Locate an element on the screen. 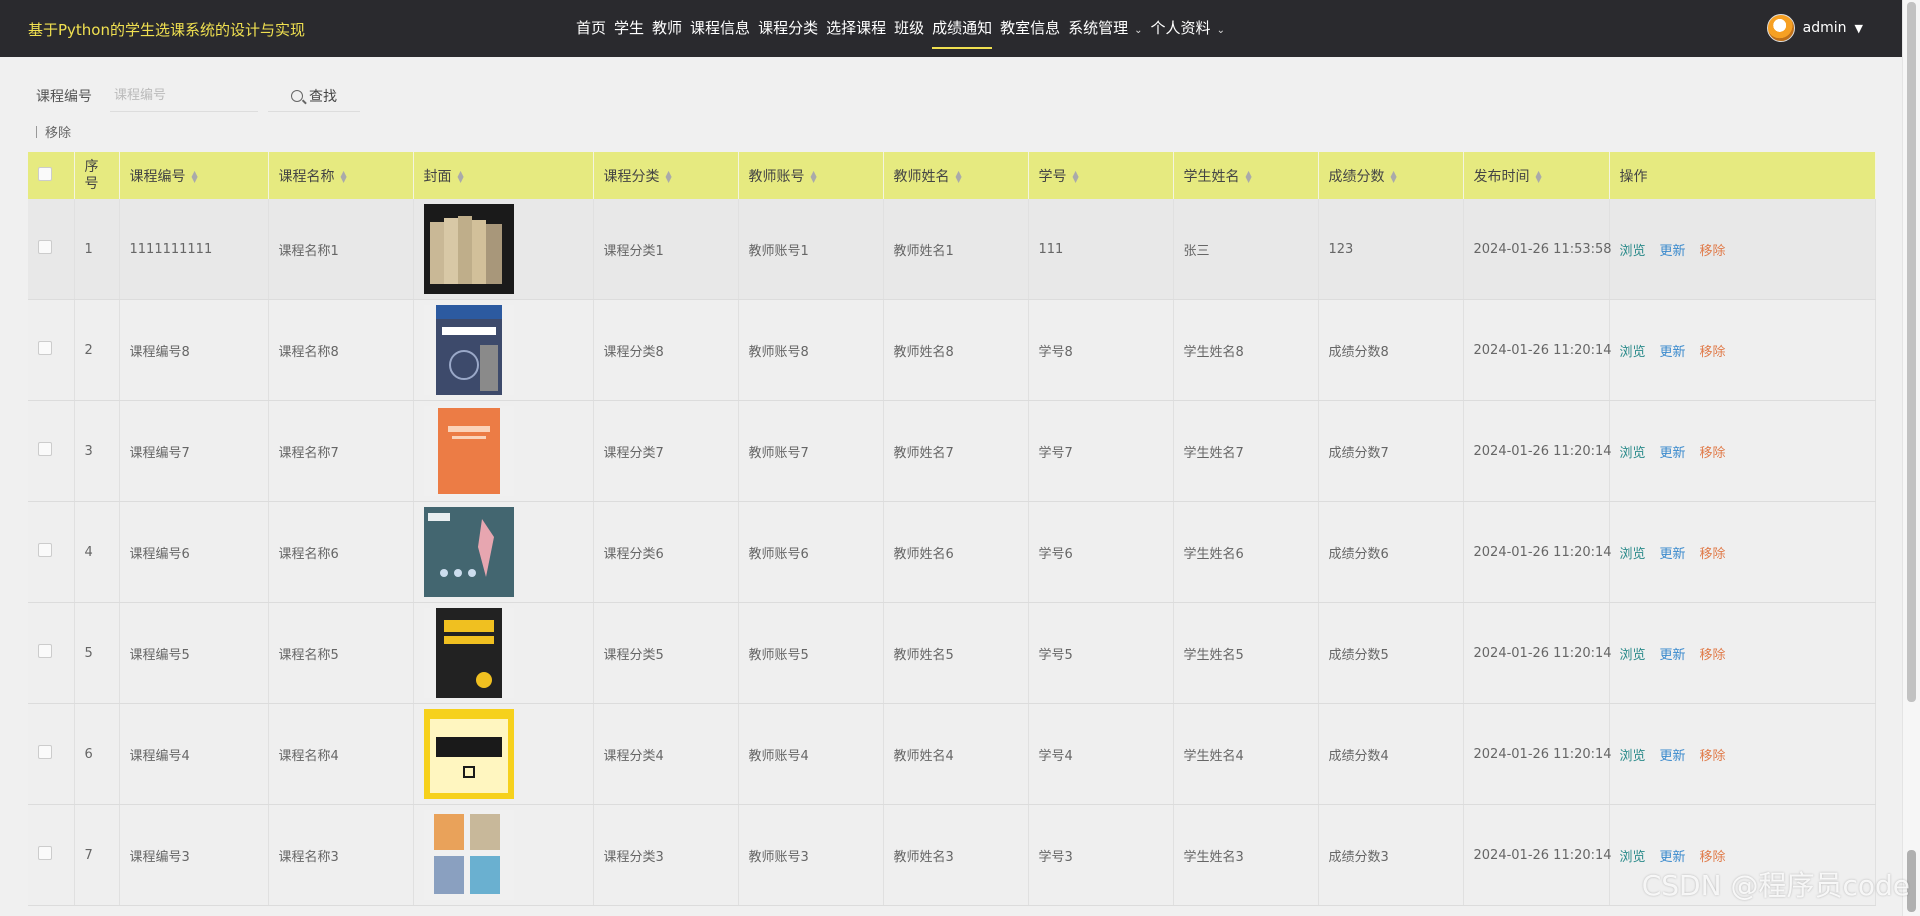 The image size is (1920, 916). nav-course-category: 课程分类 is located at coordinates (788, 28).